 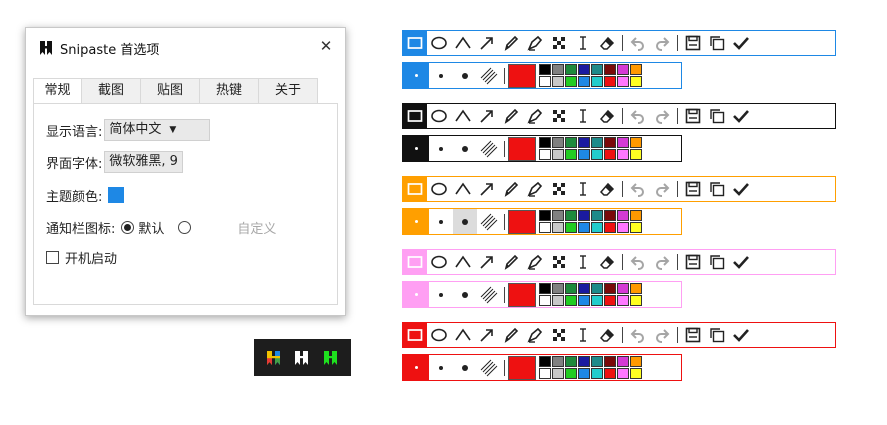 I want to click on tray-default-radio, so click(x=128, y=227).